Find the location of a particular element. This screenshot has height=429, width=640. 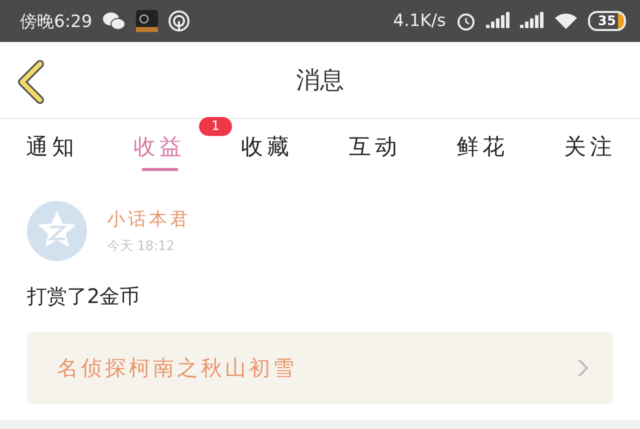

back-icon is located at coordinates (31, 82).